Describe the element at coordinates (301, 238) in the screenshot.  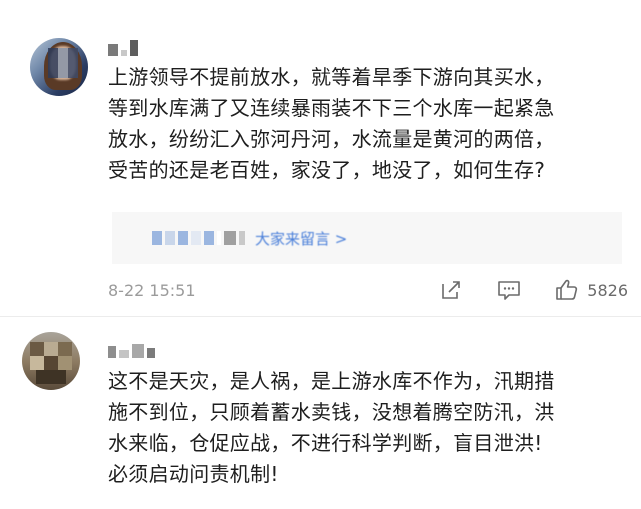
I see `quoted-reply-text: 大家来留言 >` at that location.